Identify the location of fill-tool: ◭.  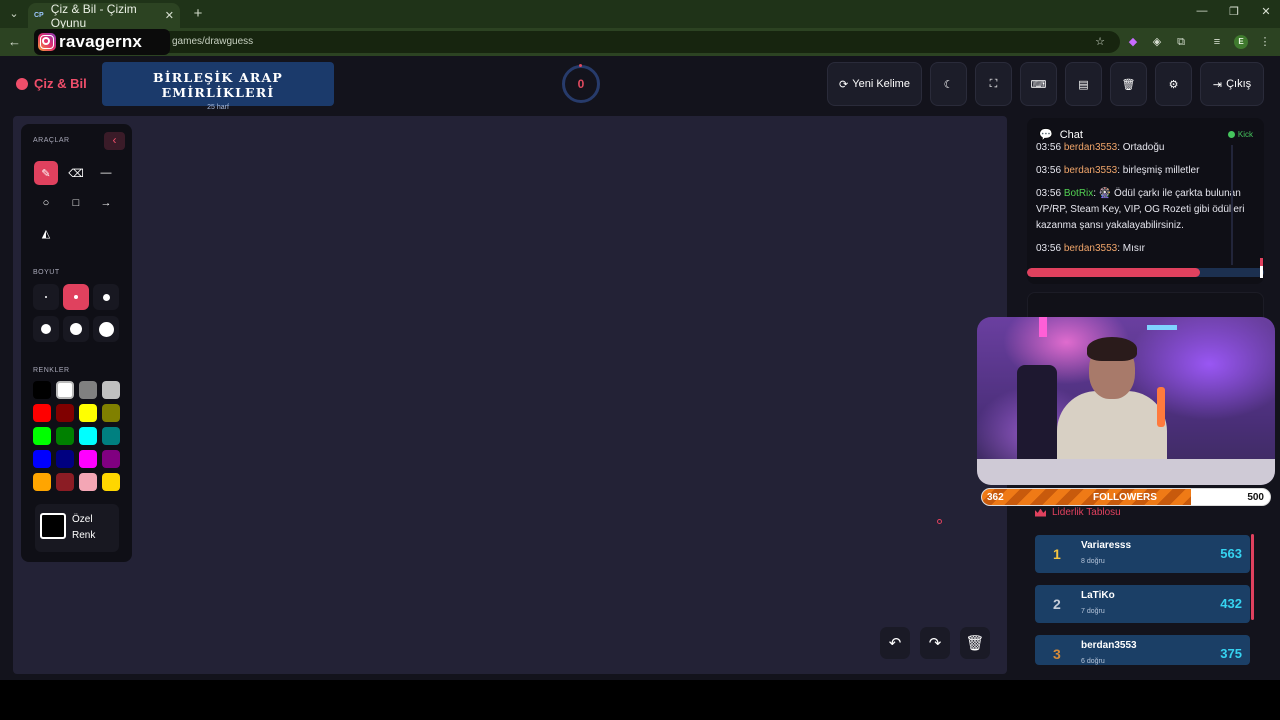
(46, 233).